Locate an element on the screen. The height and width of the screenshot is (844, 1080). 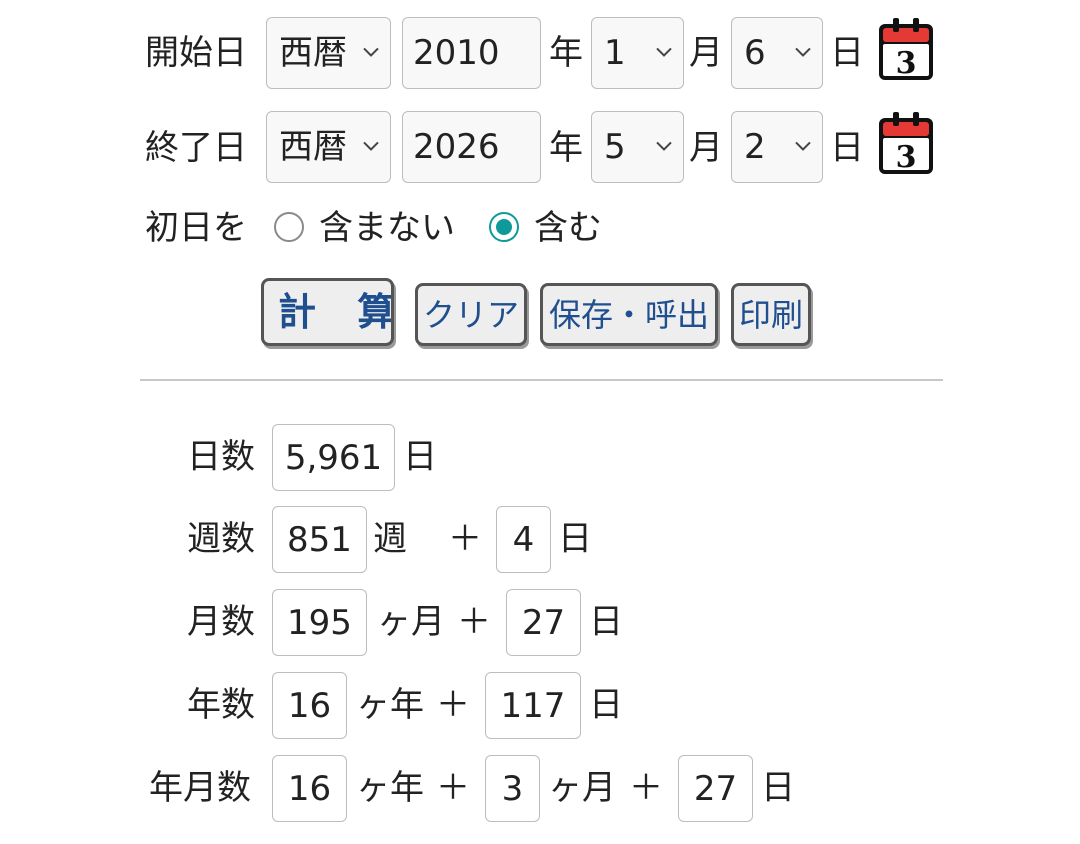
end-calendar-day: 3 is located at coordinates (906, 157).